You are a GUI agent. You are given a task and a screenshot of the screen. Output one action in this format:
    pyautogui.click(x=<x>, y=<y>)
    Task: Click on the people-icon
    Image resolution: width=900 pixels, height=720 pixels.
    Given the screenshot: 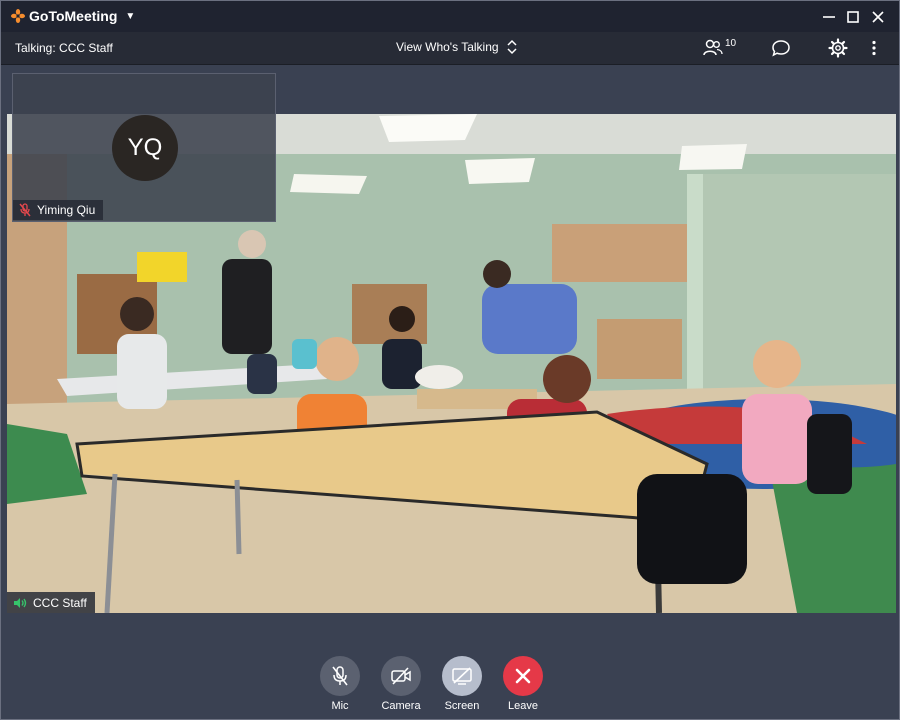 What is the action you would take?
    pyautogui.click(x=713, y=47)
    